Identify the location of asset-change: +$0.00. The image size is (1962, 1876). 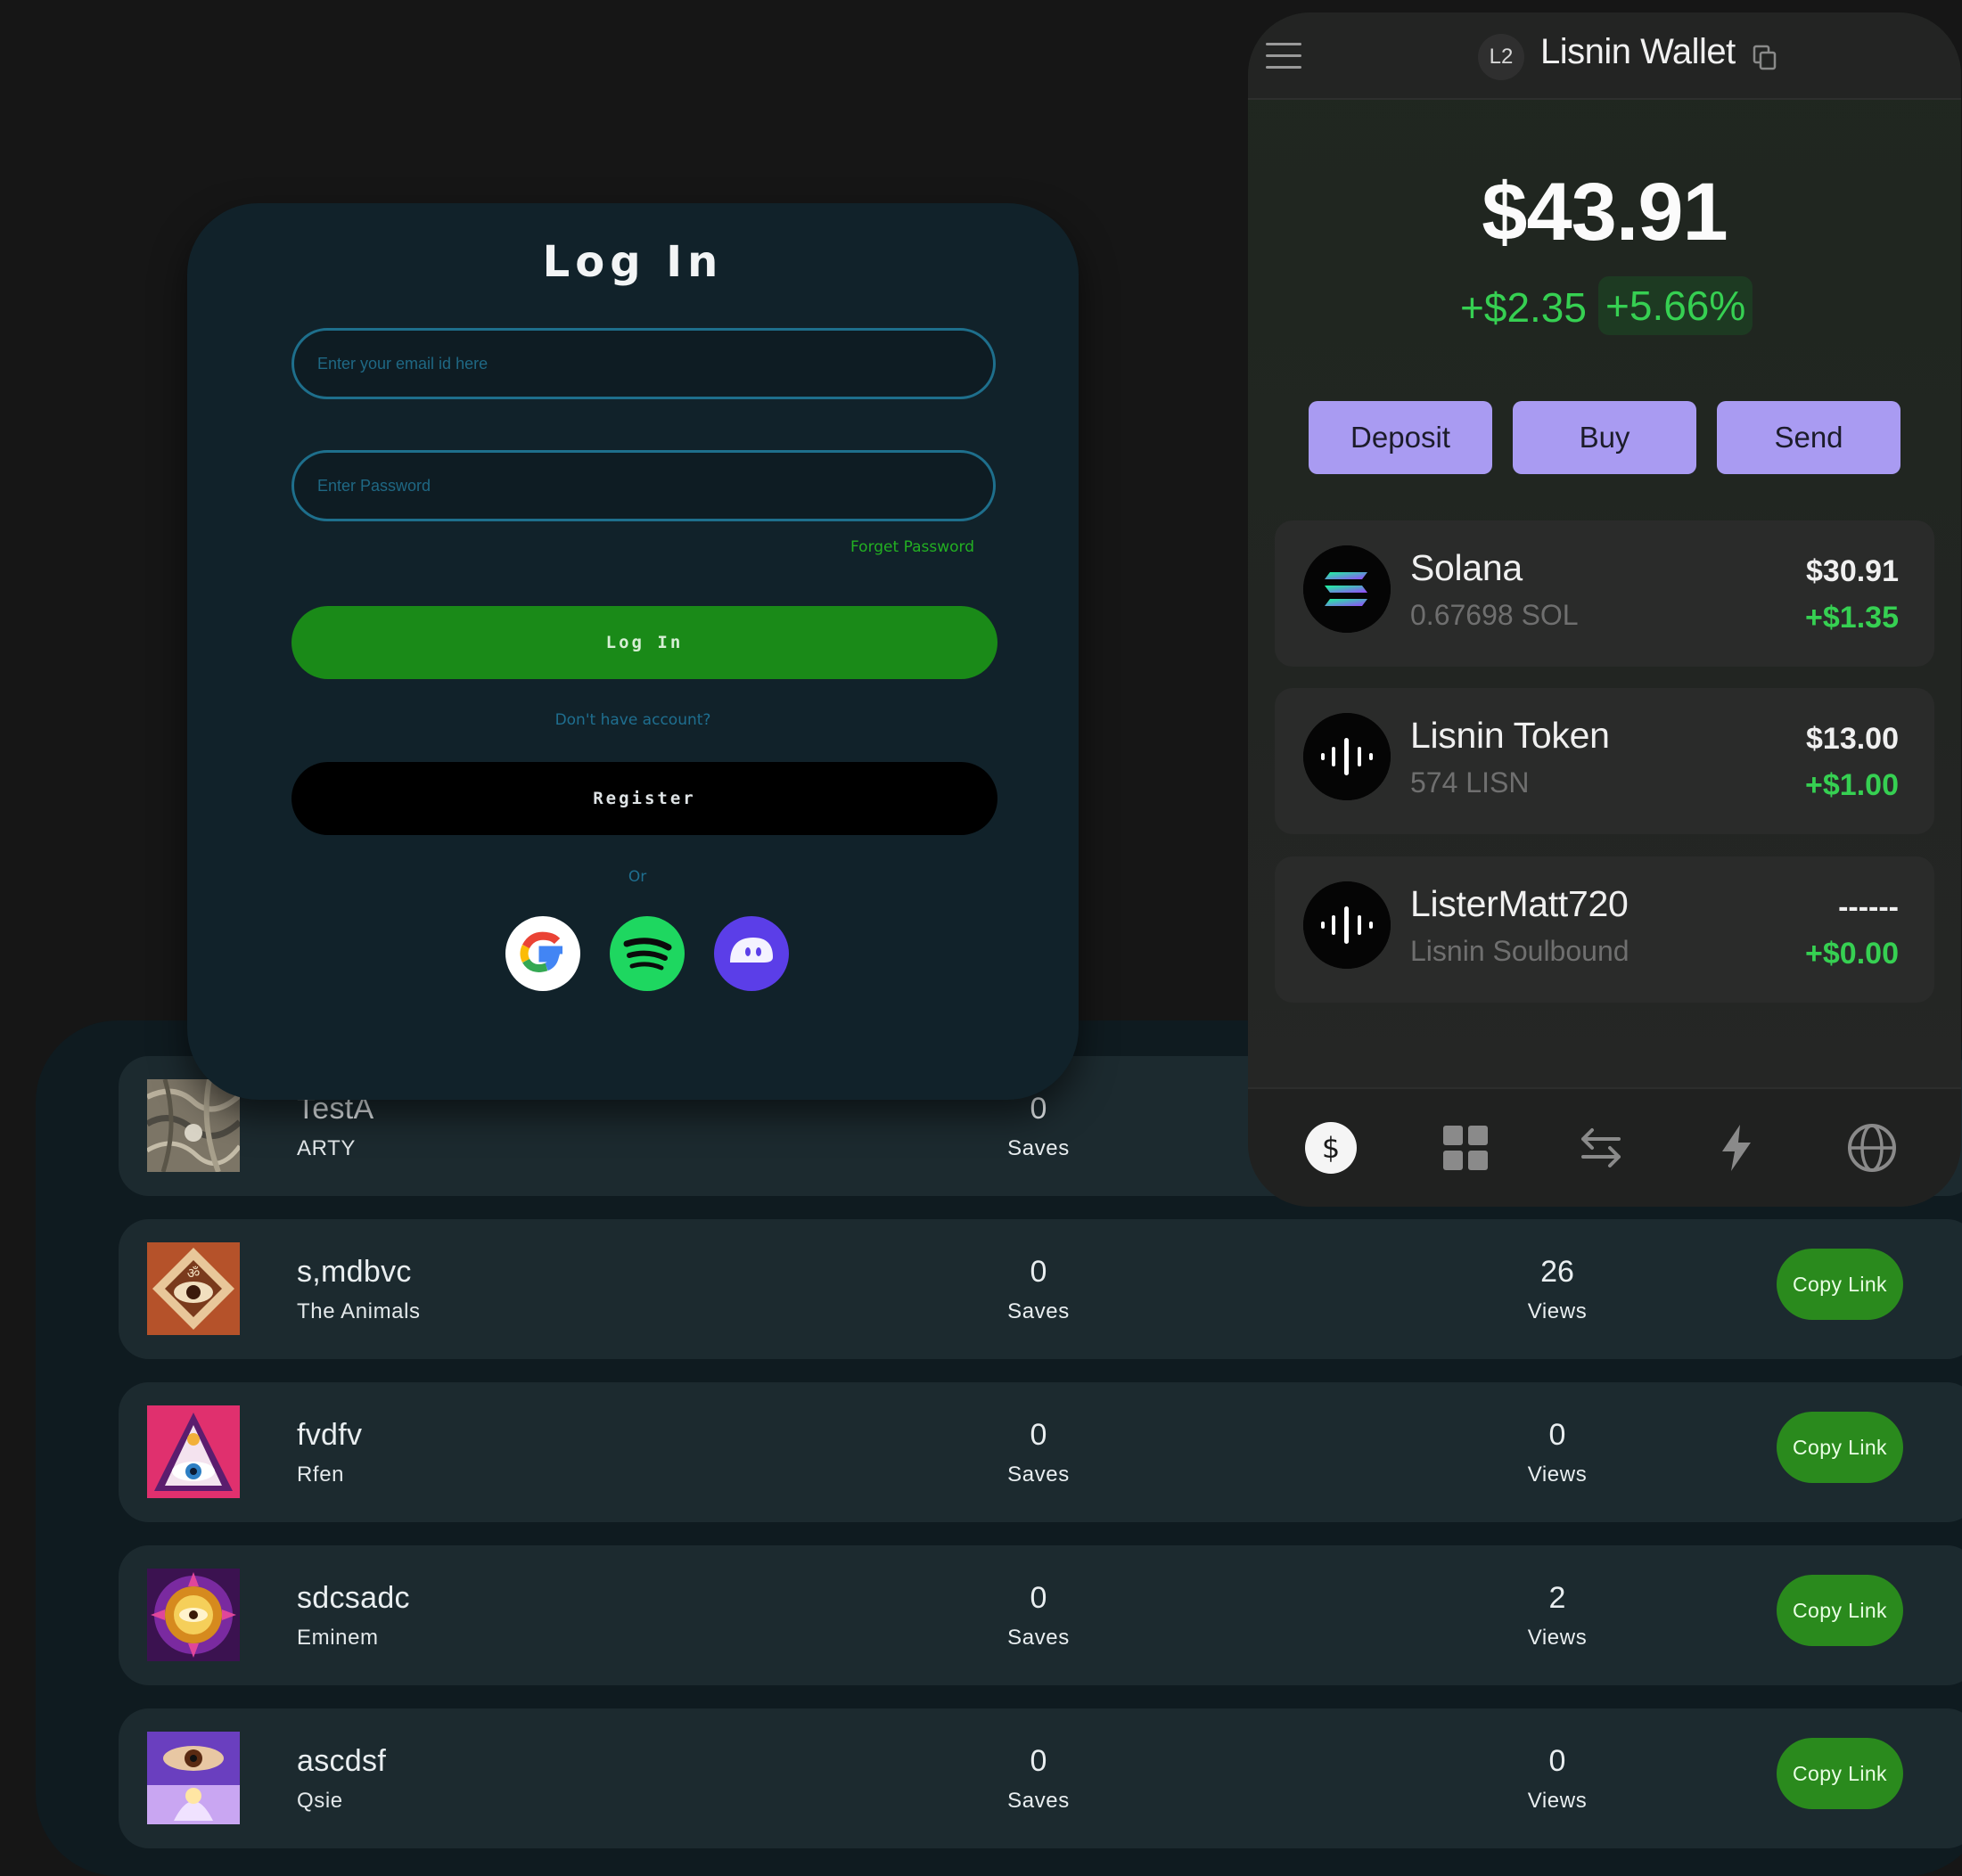
(1852, 954).